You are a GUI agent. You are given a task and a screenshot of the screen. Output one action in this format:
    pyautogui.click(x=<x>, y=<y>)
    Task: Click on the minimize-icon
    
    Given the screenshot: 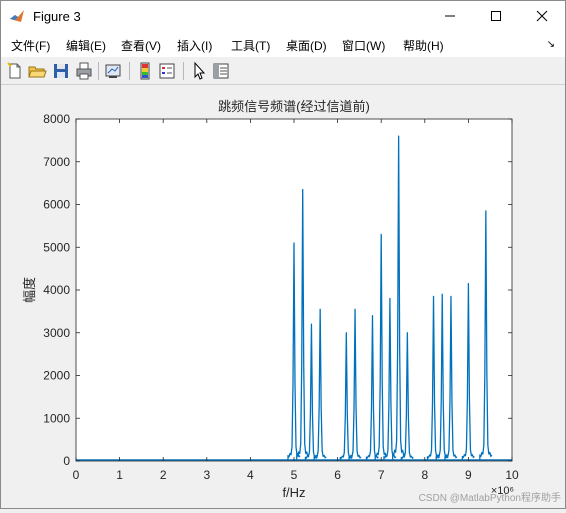 What is the action you would take?
    pyautogui.click(x=450, y=16)
    